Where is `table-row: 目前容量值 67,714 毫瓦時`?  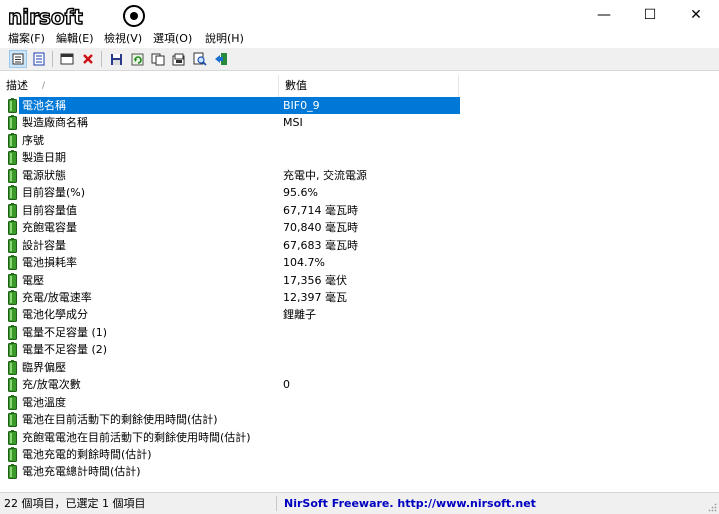
table-row: 目前容量值 67,714 毫瓦時 is located at coordinates (359, 210).